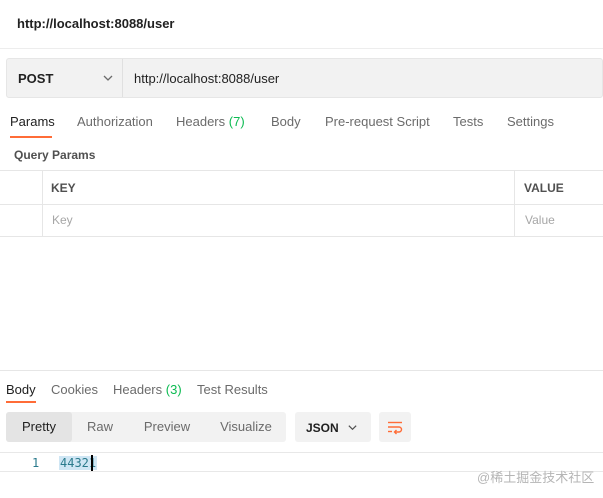 Image resolution: width=603 pixels, height=498 pixels. What do you see at coordinates (21, 389) in the screenshot?
I see `response-tab-body: Body` at bounding box center [21, 389].